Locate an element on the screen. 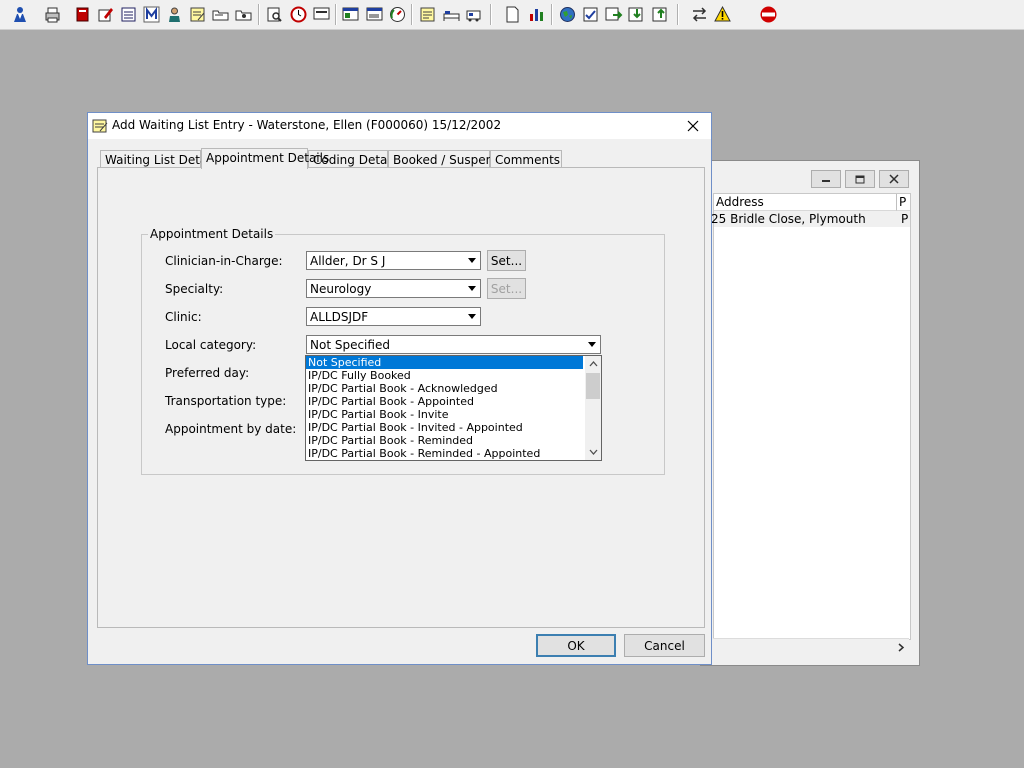 This screenshot has height=768, width=1024. document-icon is located at coordinates (512, 14).